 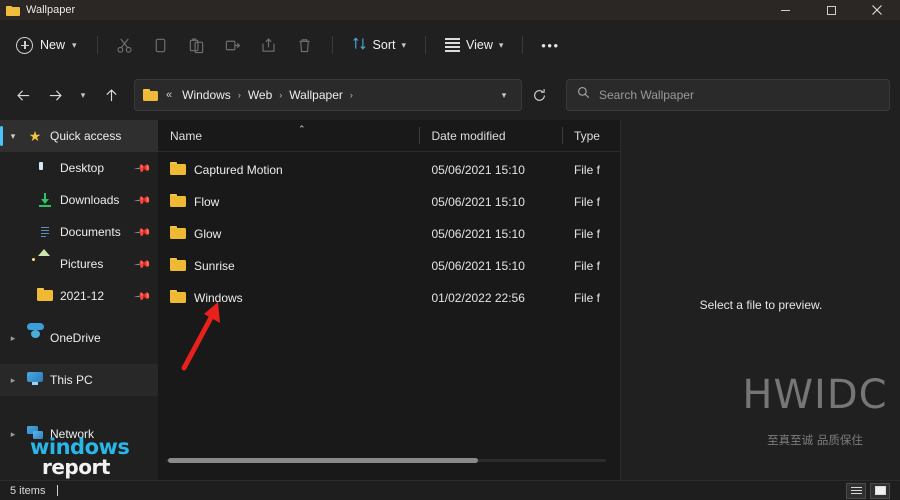 I want to click on sort-arrows-icon, so click(x=359, y=45).